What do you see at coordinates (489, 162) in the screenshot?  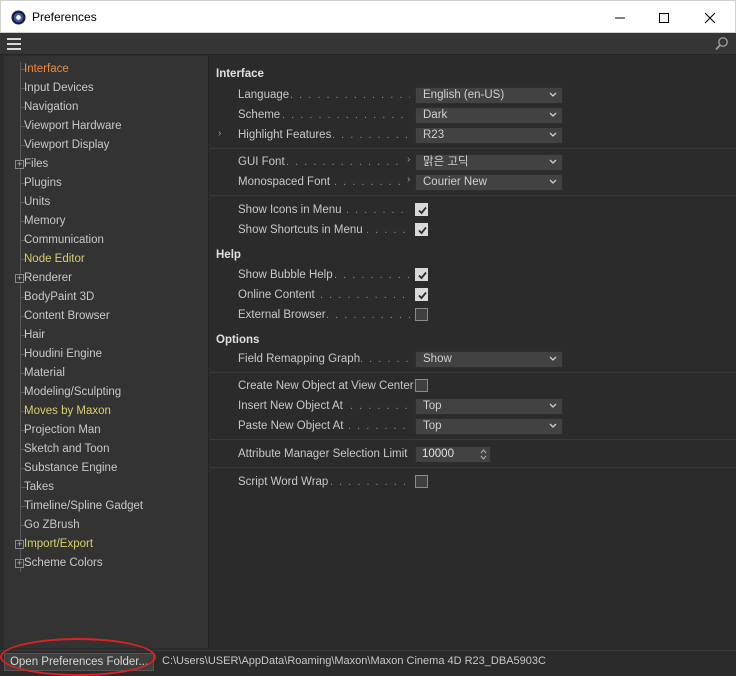 I see `gui-font-dropdown: 맑은 고딕` at bounding box center [489, 162].